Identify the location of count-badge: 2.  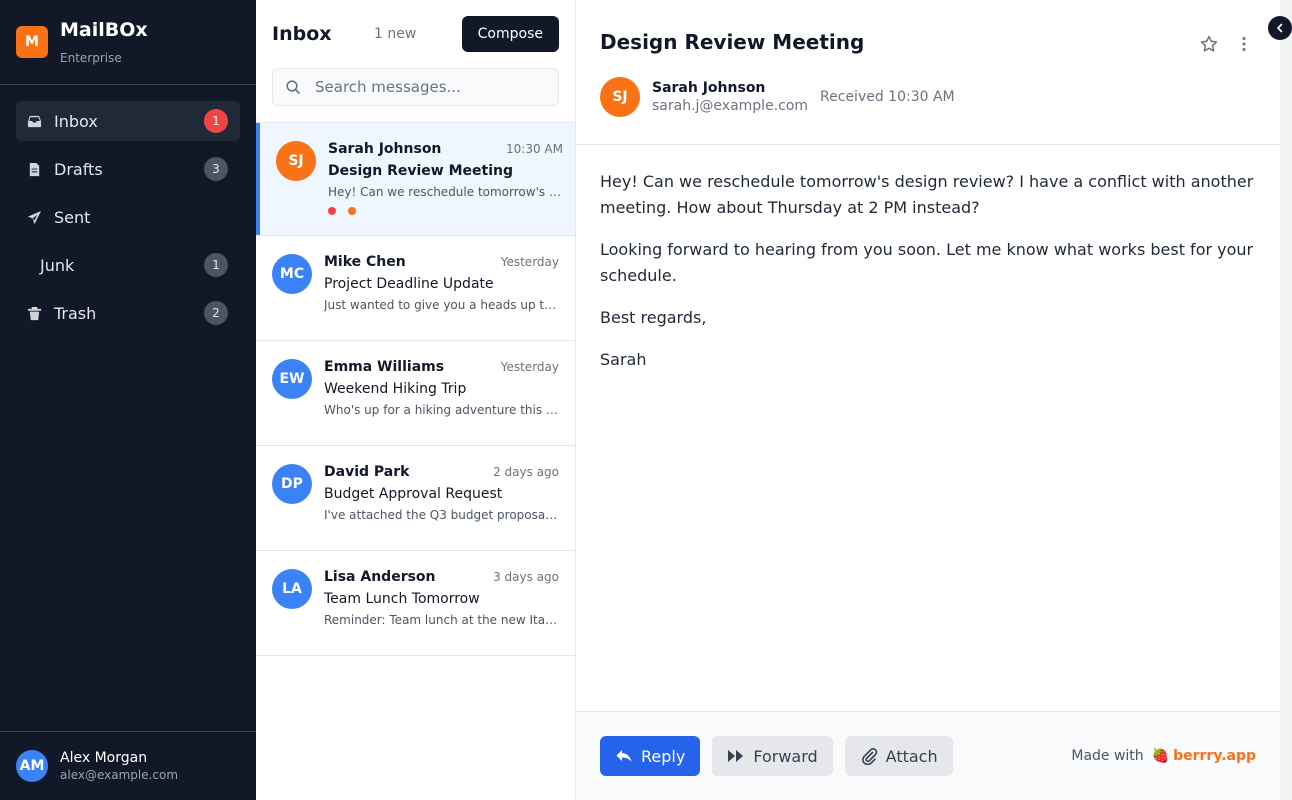
(216, 313).